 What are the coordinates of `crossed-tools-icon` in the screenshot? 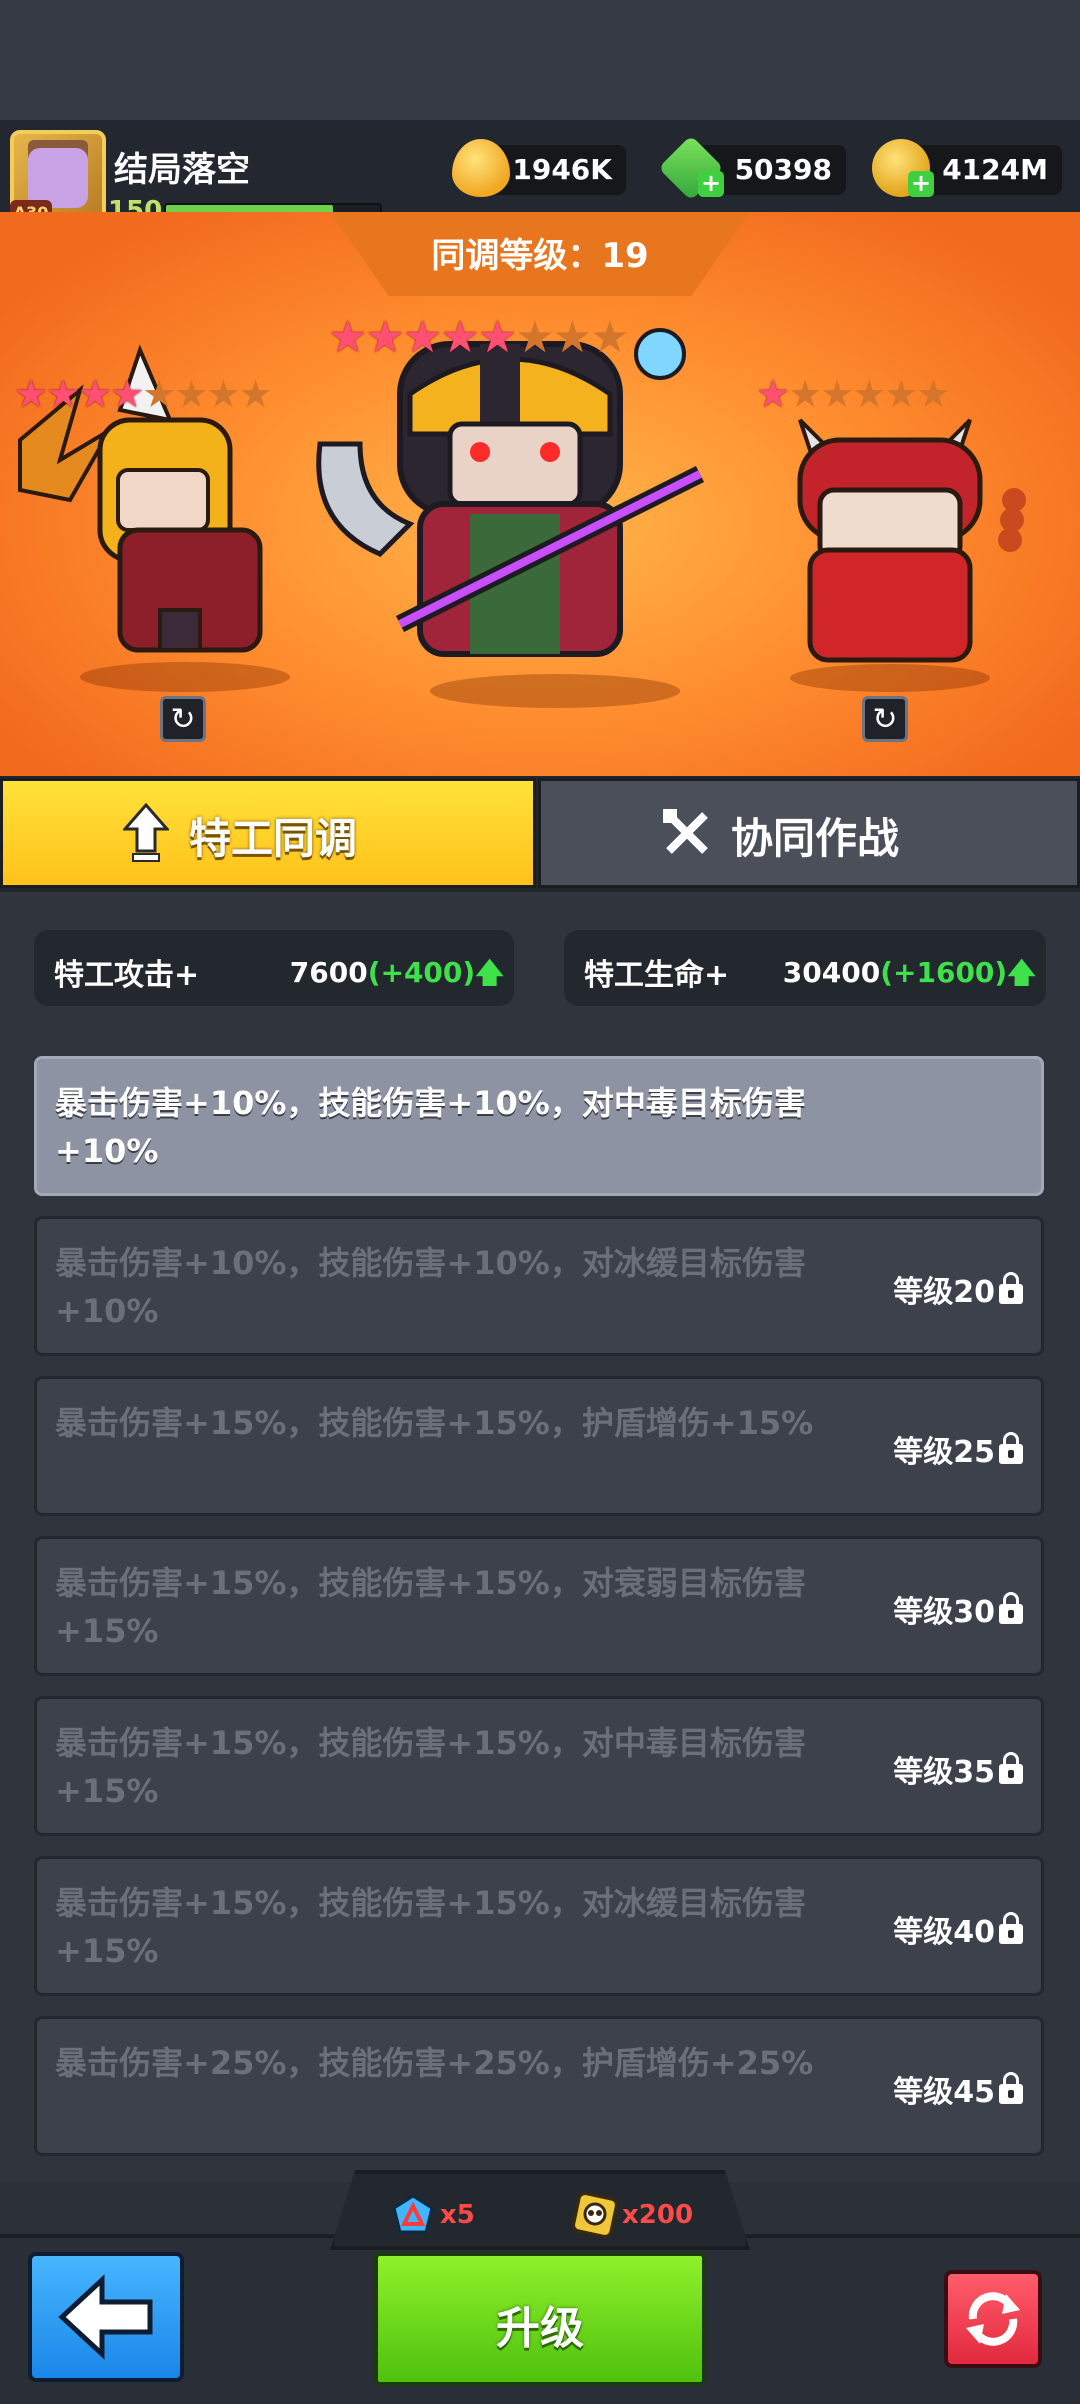 It's located at (685, 831).